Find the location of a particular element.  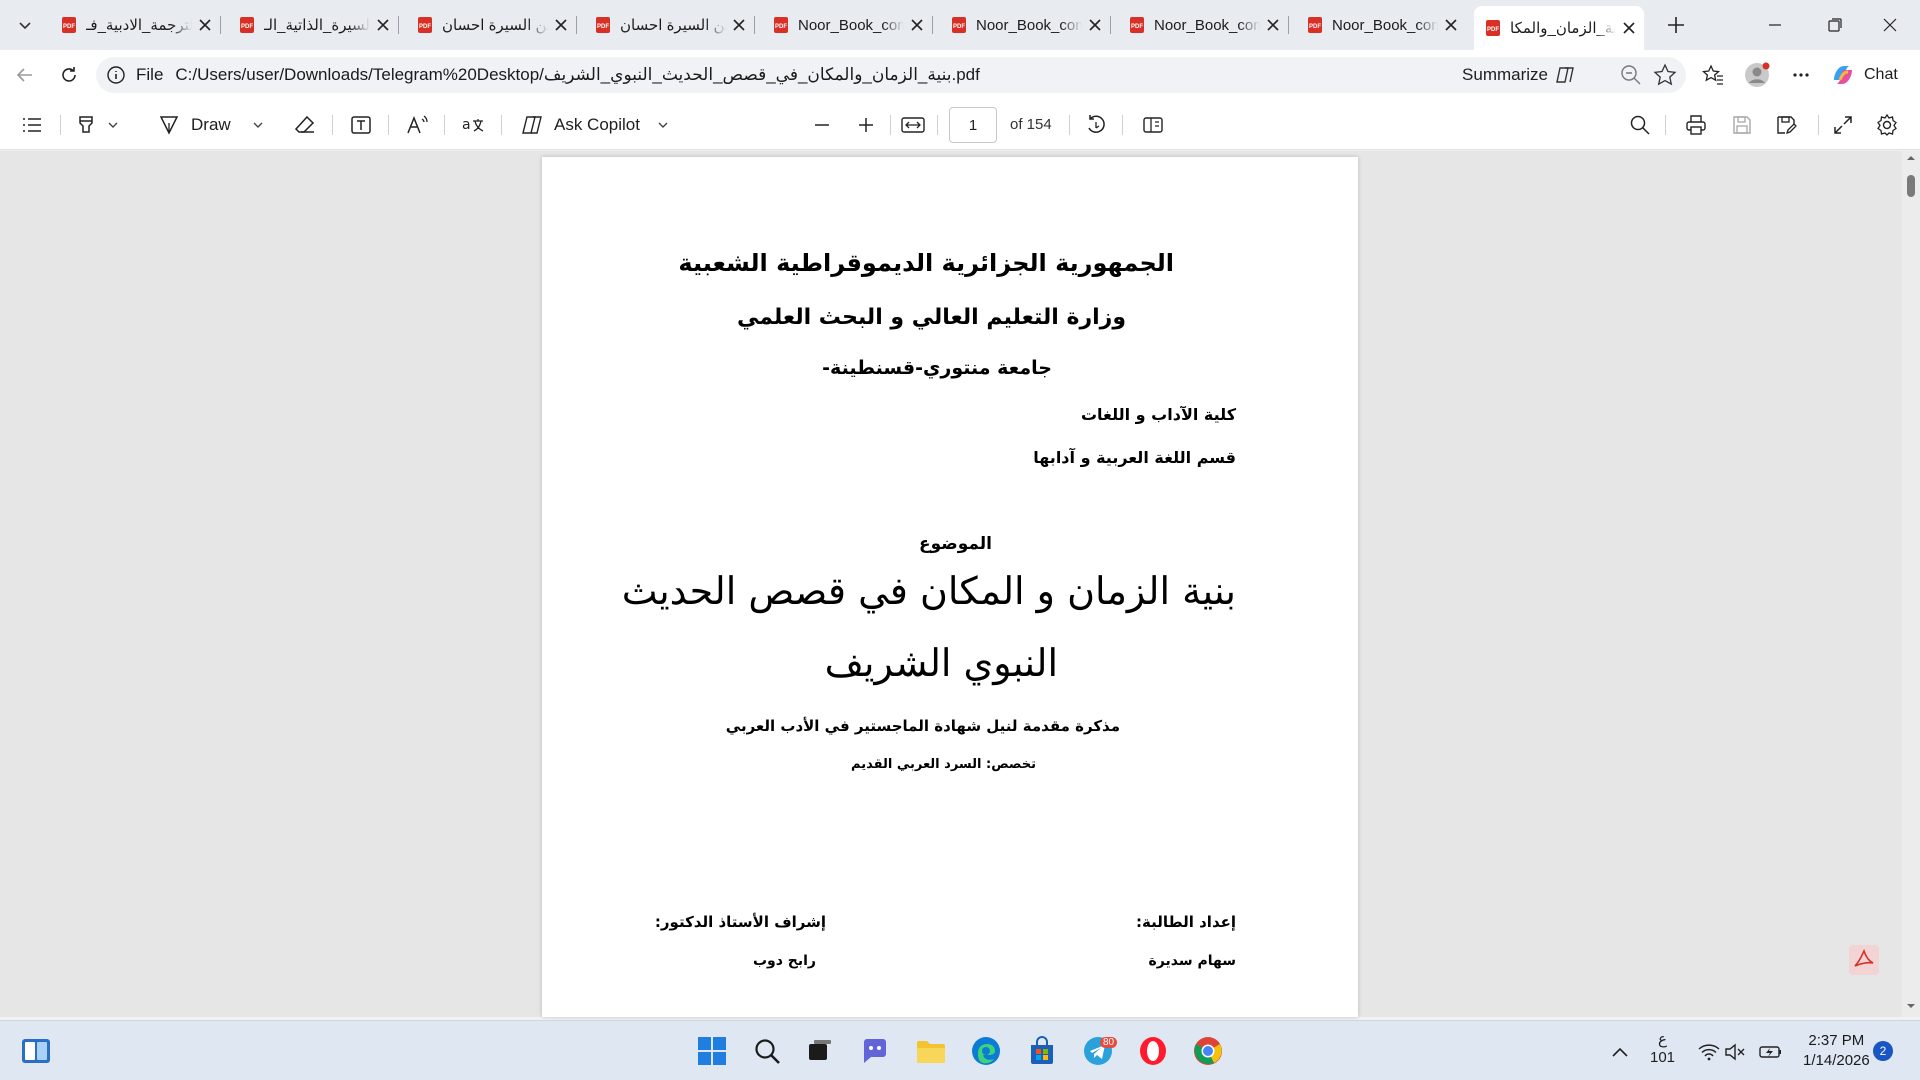

scroll-down-arrow-icon is located at coordinates (1911, 1006).